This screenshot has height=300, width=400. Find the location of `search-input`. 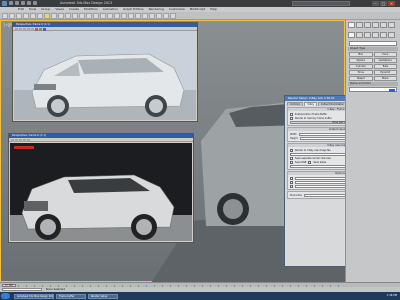

search-input is located at coordinates (321, 3).